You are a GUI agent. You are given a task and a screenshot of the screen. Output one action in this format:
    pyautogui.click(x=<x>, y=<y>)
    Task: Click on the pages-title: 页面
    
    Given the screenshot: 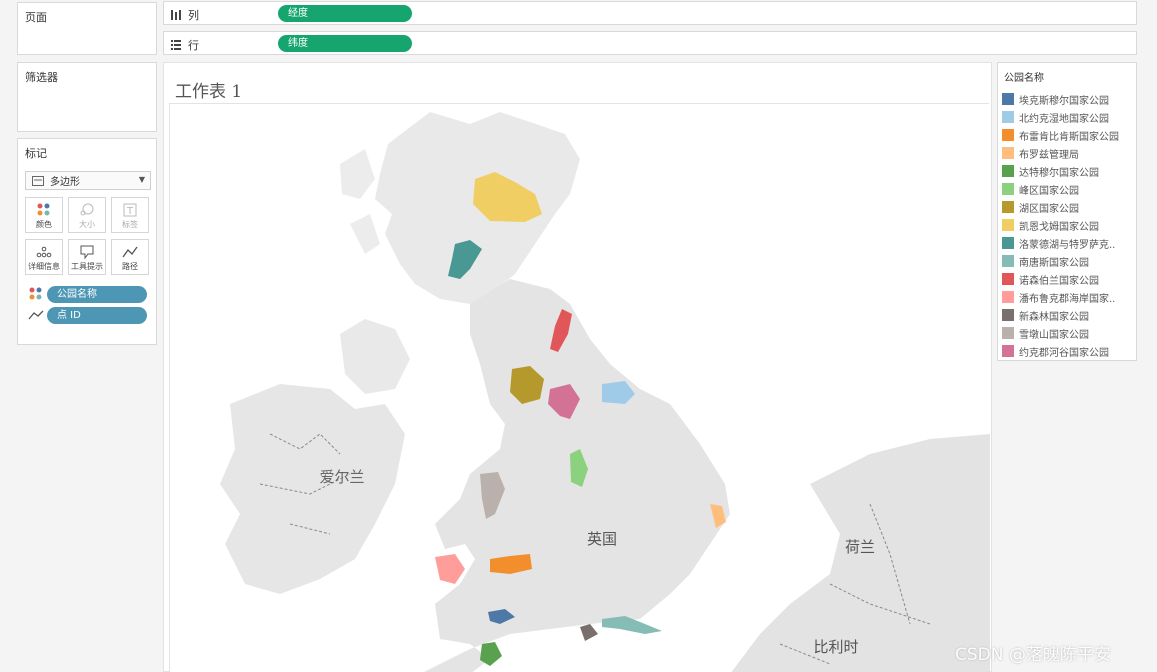 What is the action you would take?
    pyautogui.click(x=36, y=17)
    